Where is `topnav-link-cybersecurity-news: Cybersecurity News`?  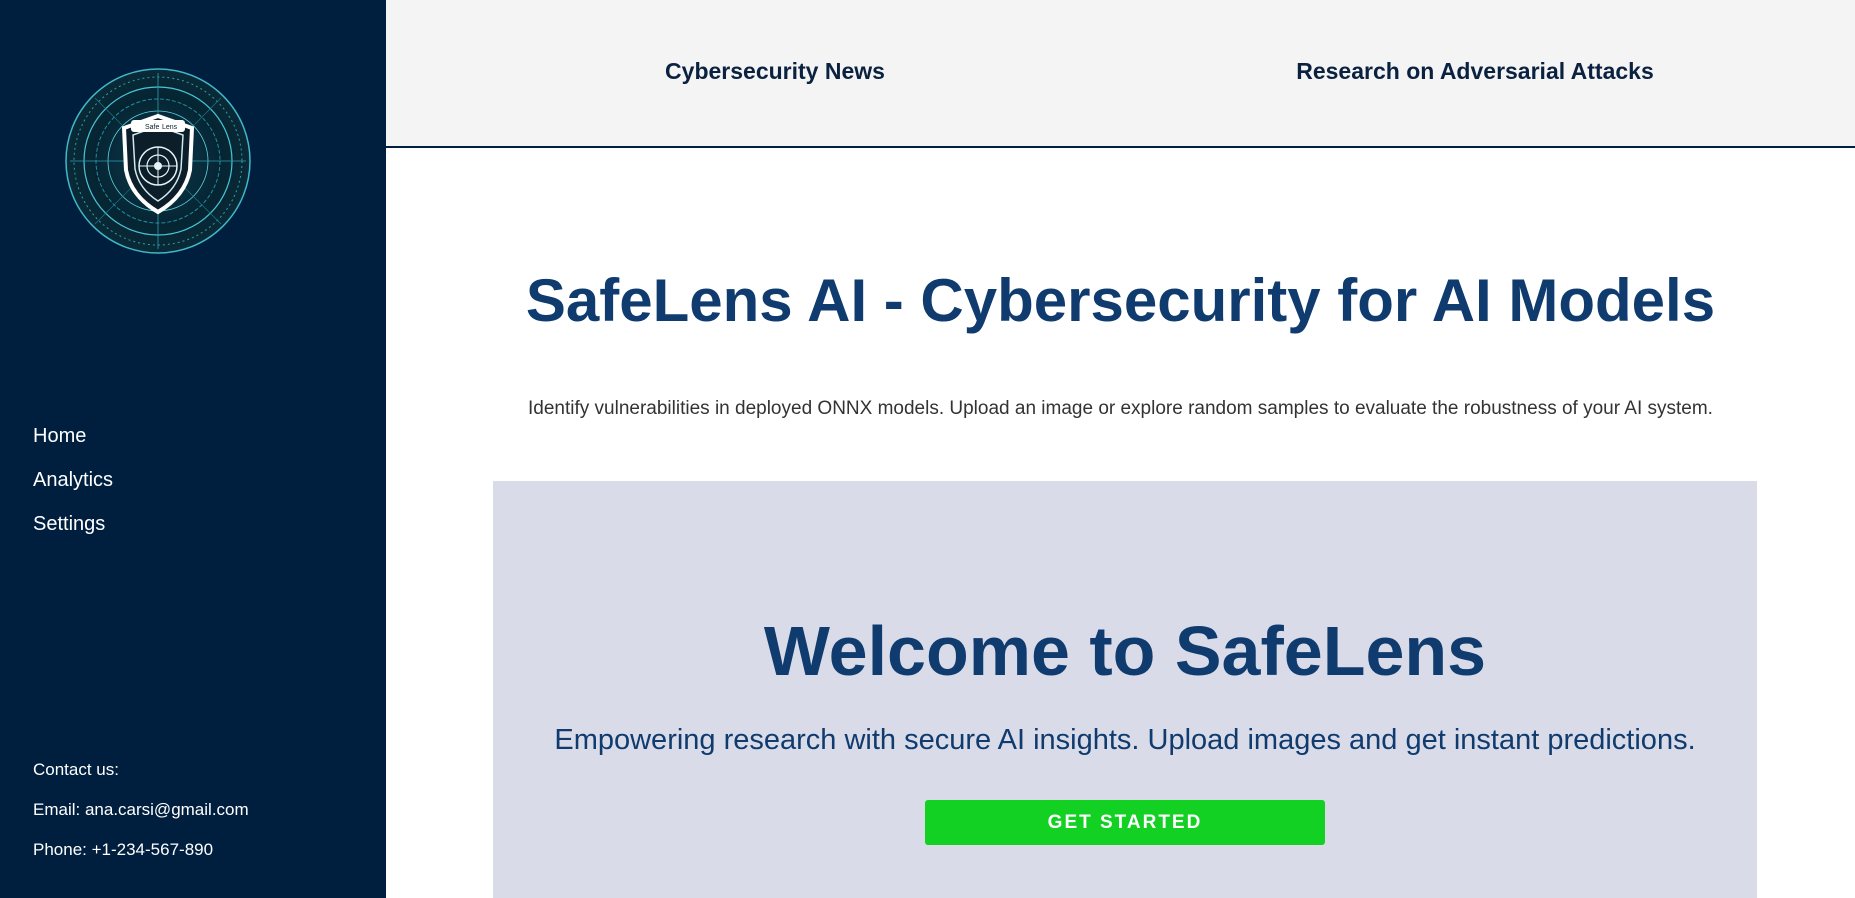 topnav-link-cybersecurity-news: Cybersecurity News is located at coordinates (775, 71).